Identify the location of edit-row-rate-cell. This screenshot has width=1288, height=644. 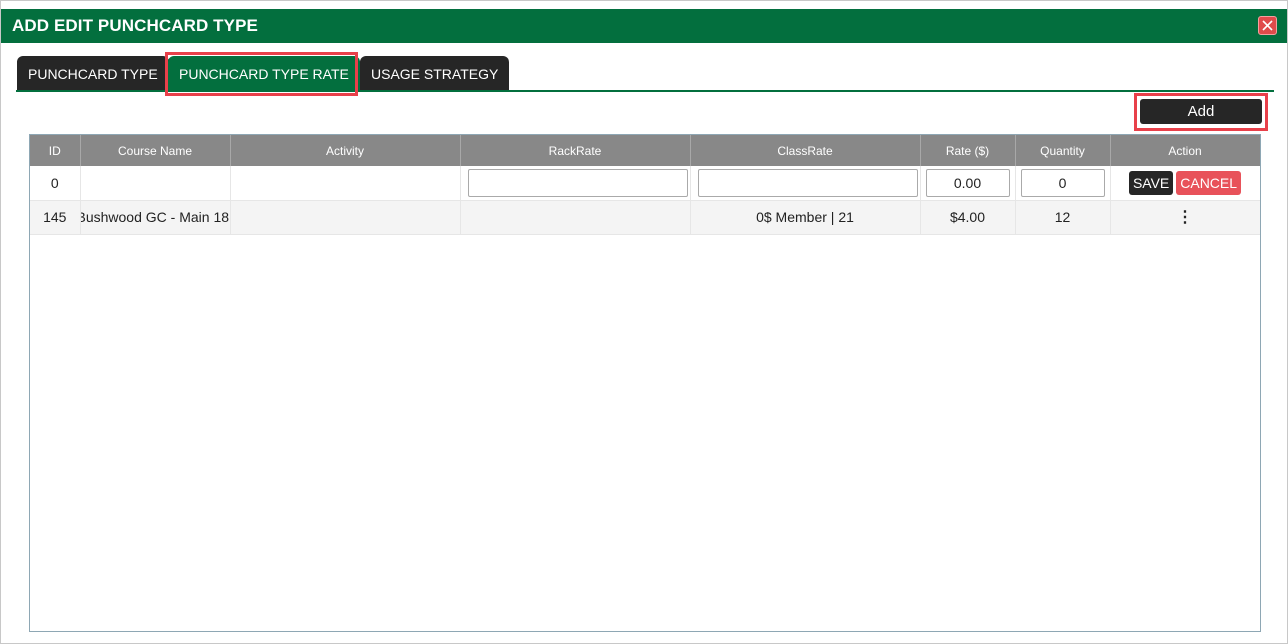
(968, 183).